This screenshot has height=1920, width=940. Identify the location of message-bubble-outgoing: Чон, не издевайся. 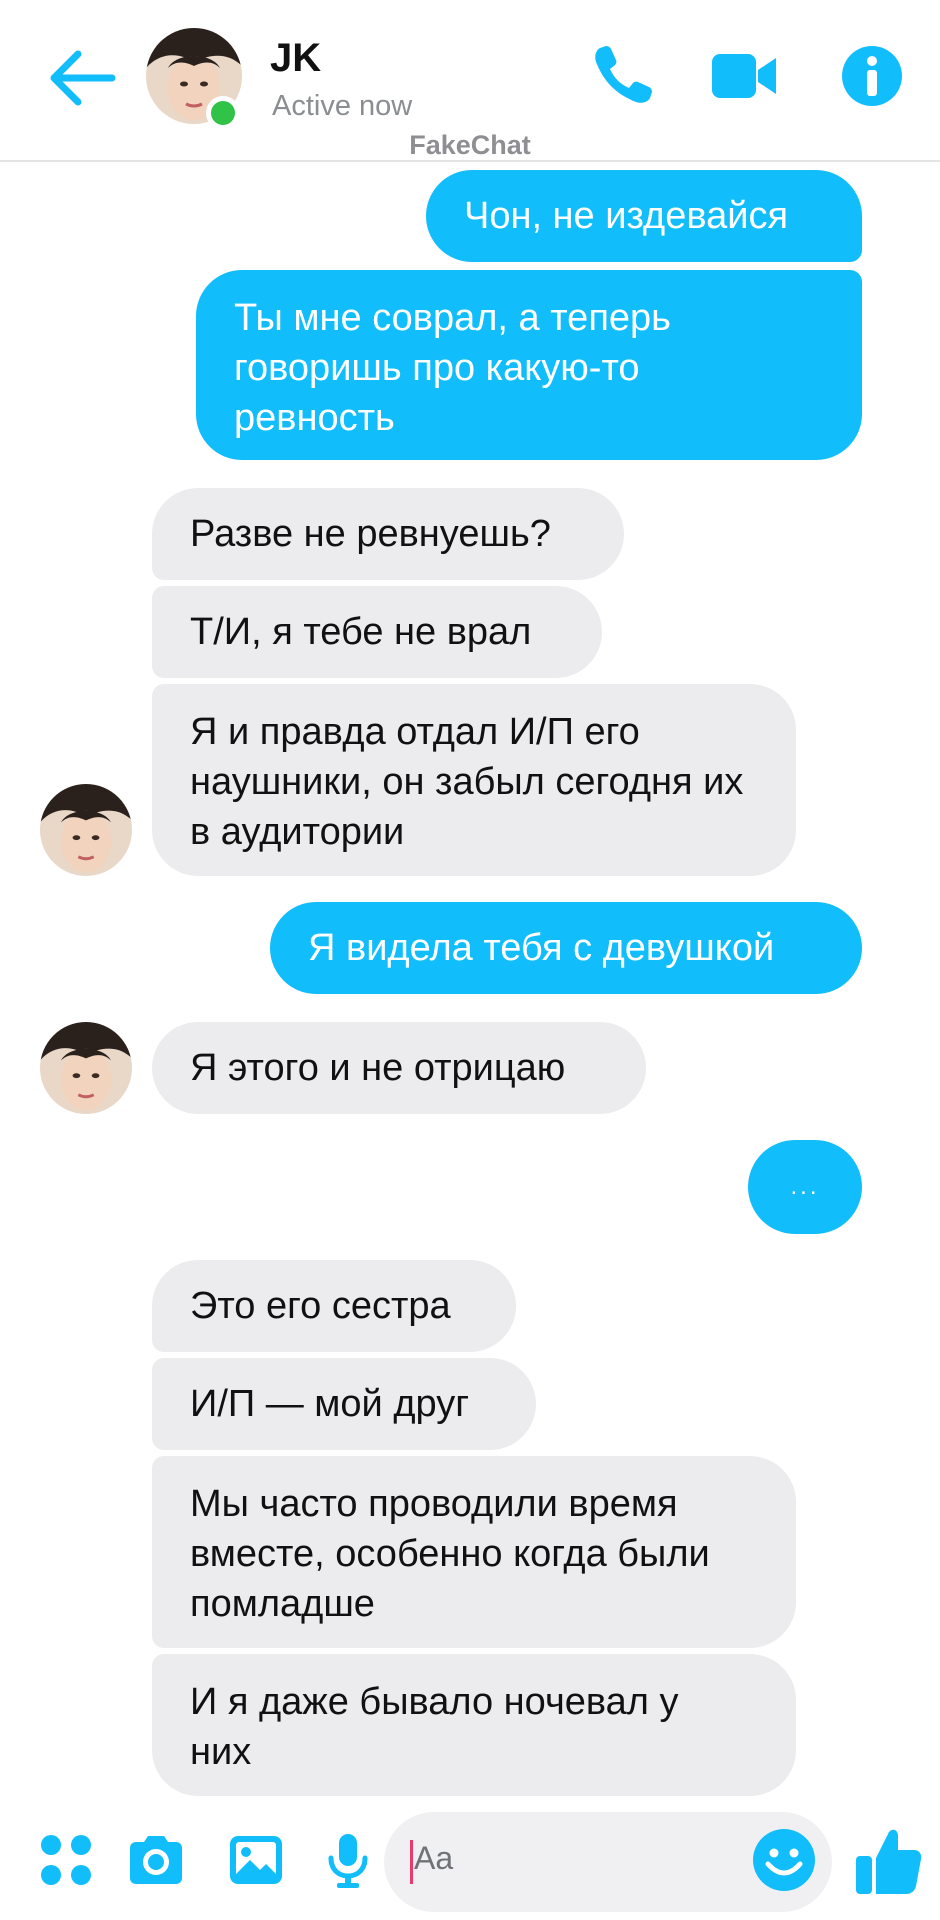
(644, 216).